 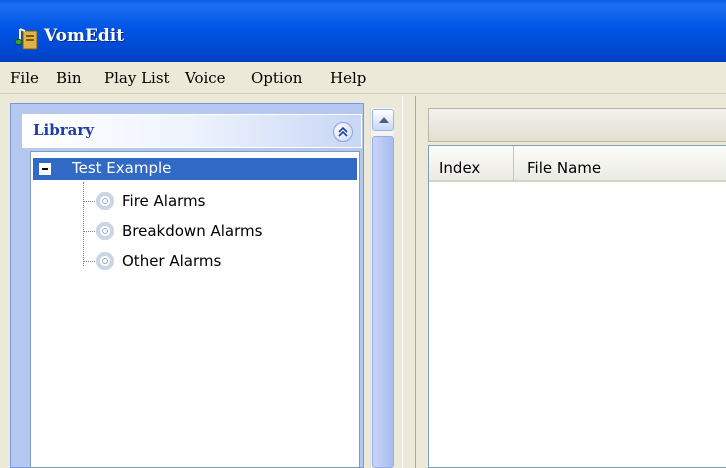 I want to click on collapse-minus-icon, so click(x=45, y=169).